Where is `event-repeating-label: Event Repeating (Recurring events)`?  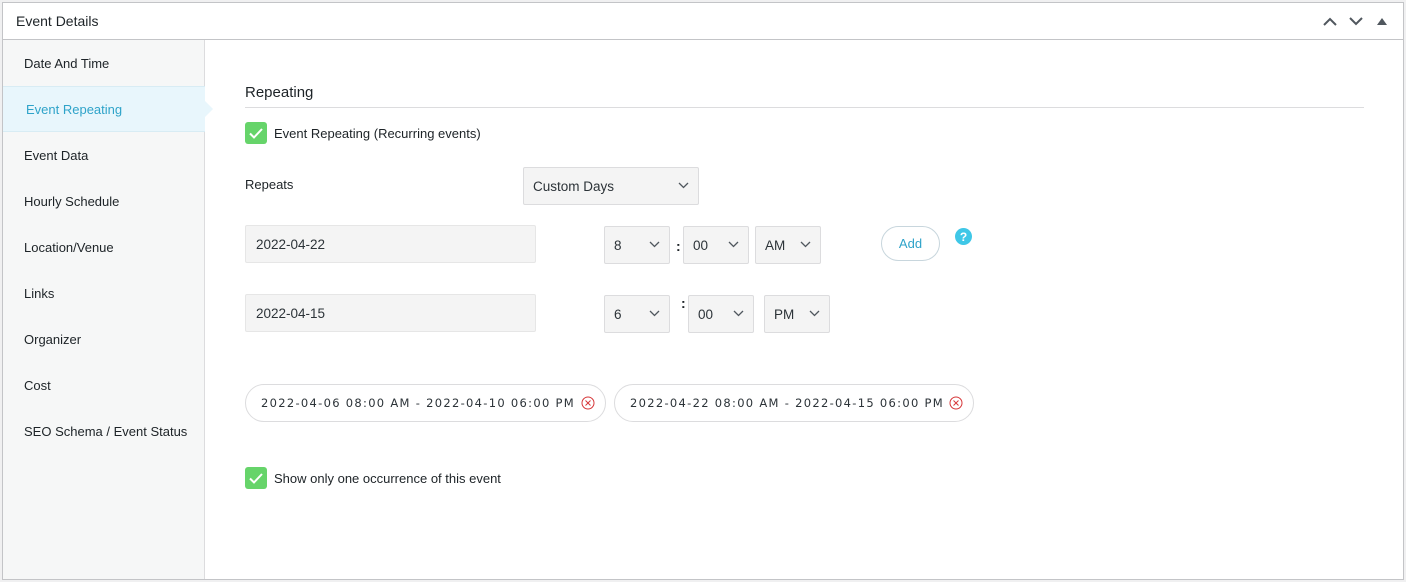
event-repeating-label: Event Repeating (Recurring events) is located at coordinates (377, 133).